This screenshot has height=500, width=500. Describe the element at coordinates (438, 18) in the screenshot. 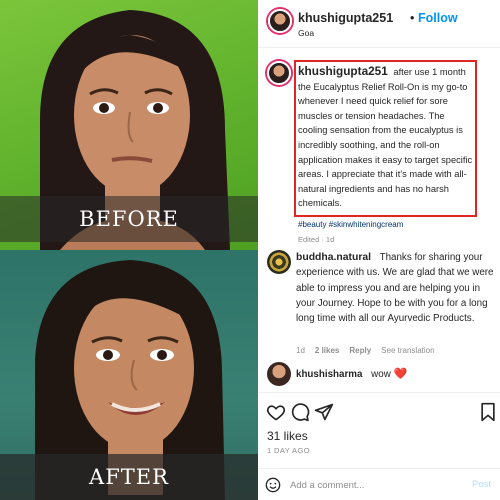

I see `follow-button: Follow` at that location.